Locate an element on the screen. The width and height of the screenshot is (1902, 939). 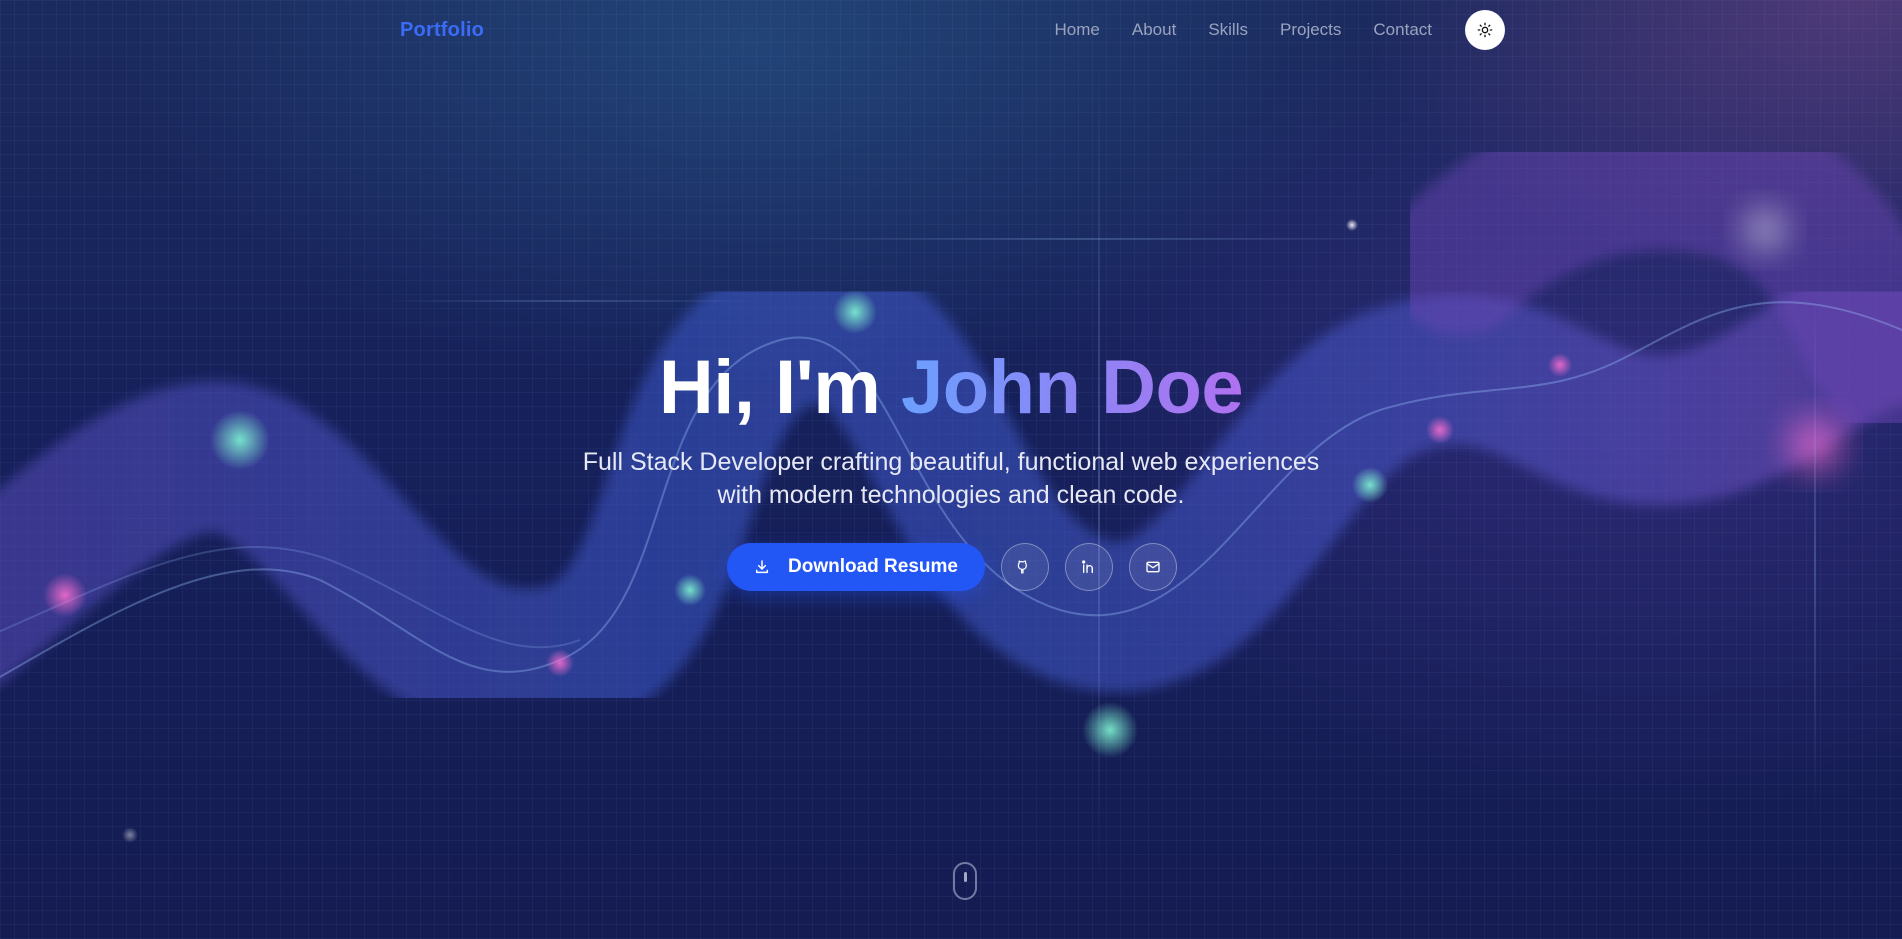
hero-actions: Download Resume is located at coordinates (952, 567).